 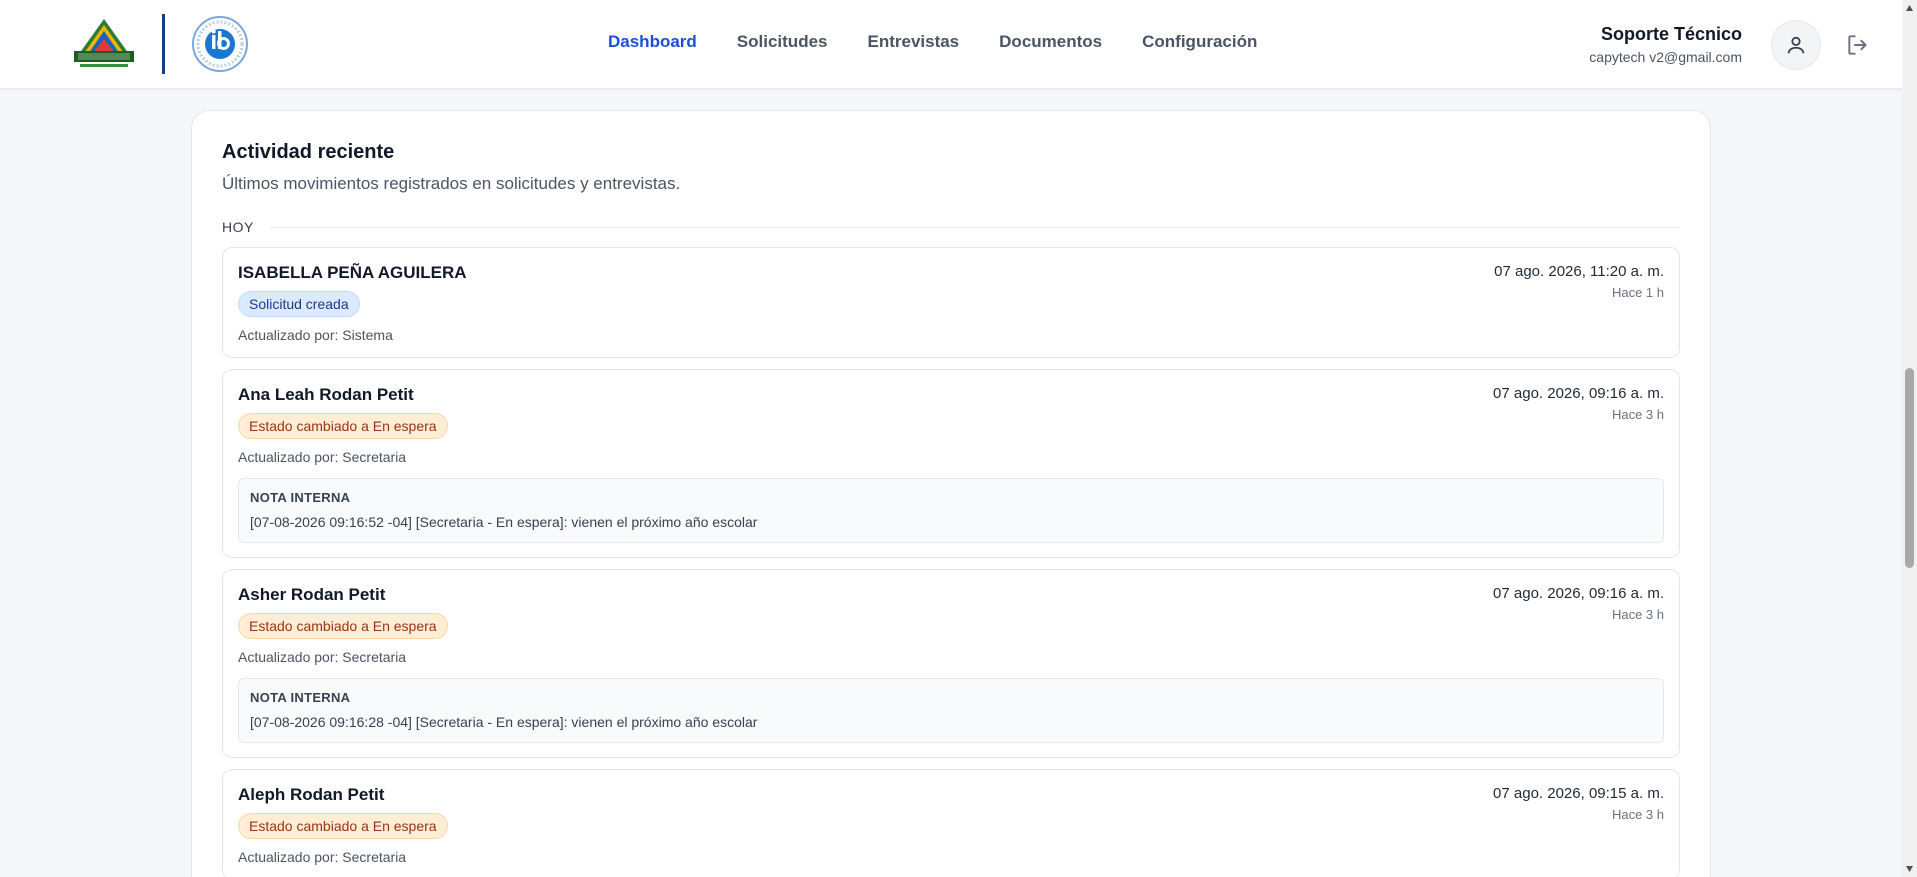 What do you see at coordinates (913, 42) in the screenshot?
I see `nav-entrevistas: Entrevistas` at bounding box center [913, 42].